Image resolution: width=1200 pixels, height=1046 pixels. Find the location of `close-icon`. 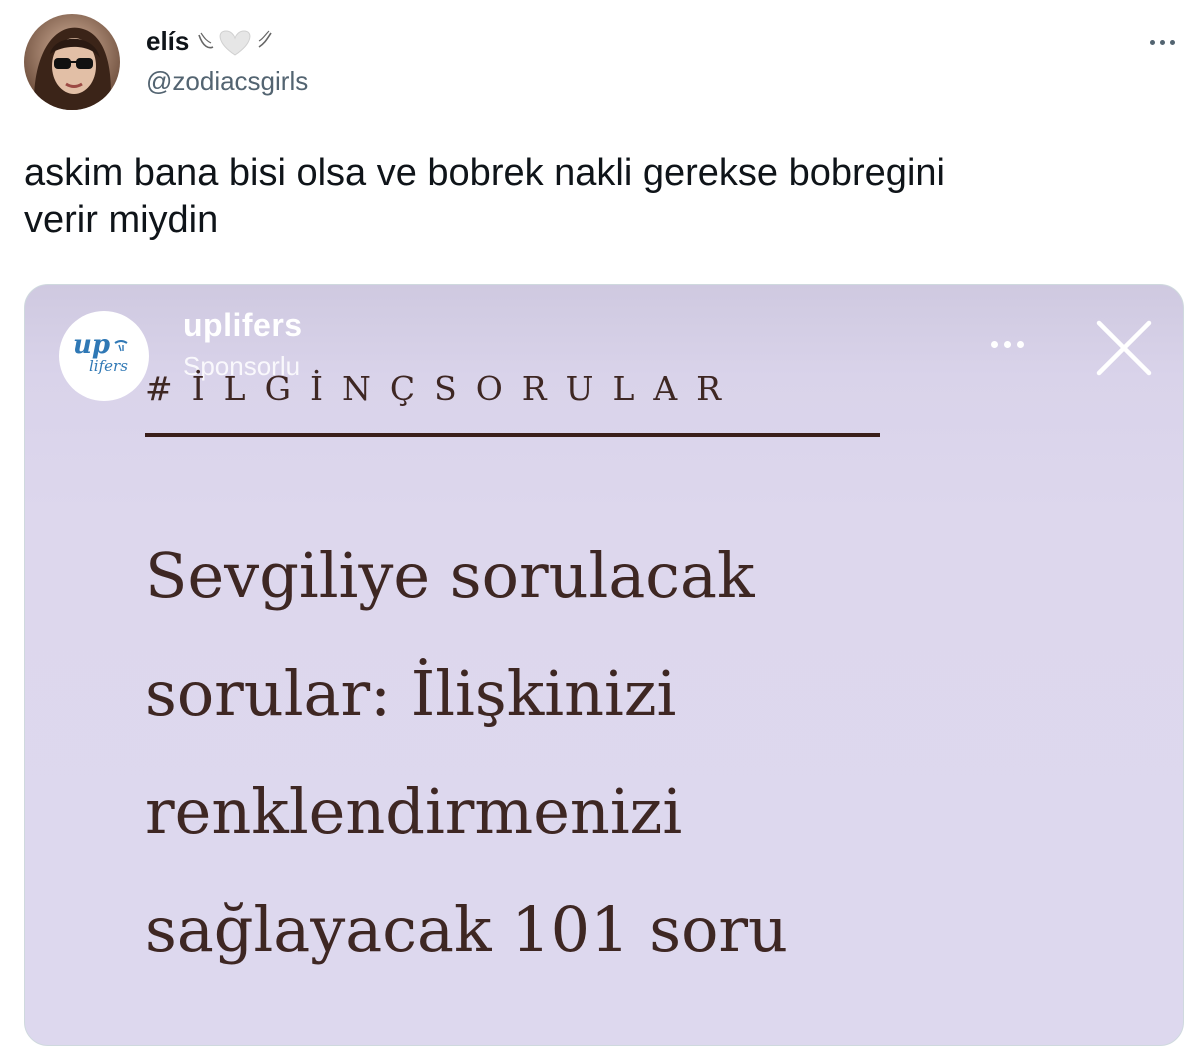

close-icon is located at coordinates (1124, 348).